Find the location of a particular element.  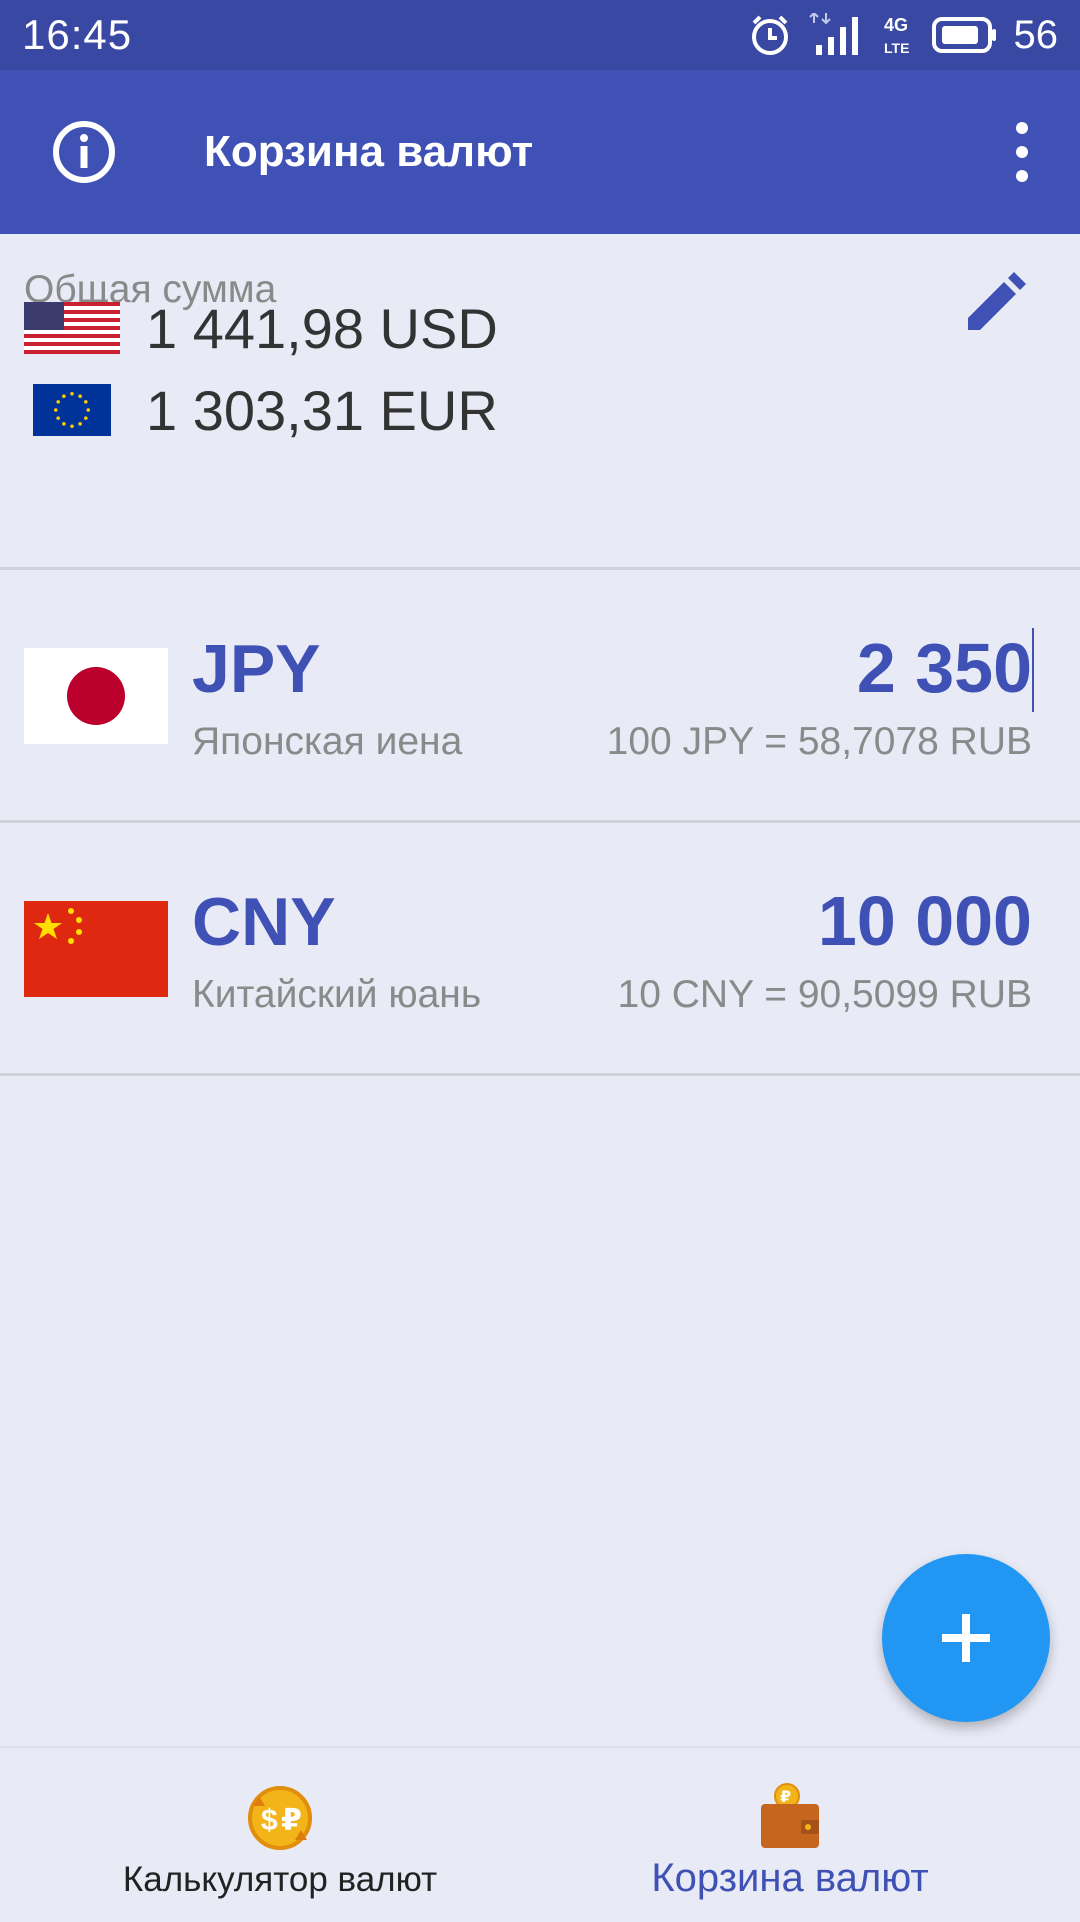

svg-text: 4G is located at coordinates (896, 25).